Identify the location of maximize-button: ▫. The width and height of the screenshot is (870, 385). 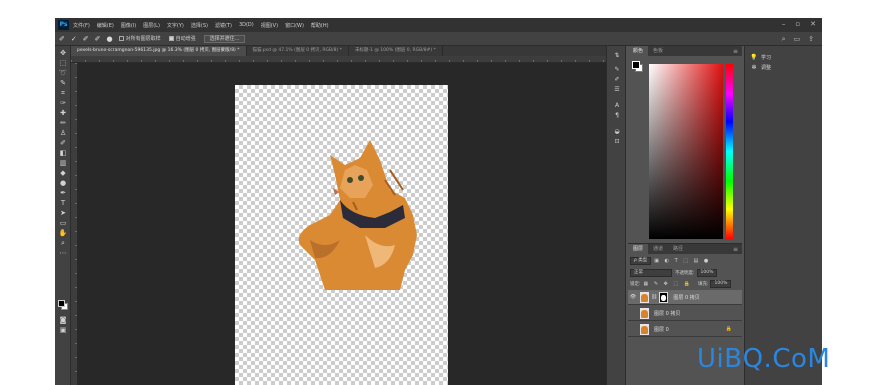
(797, 24).